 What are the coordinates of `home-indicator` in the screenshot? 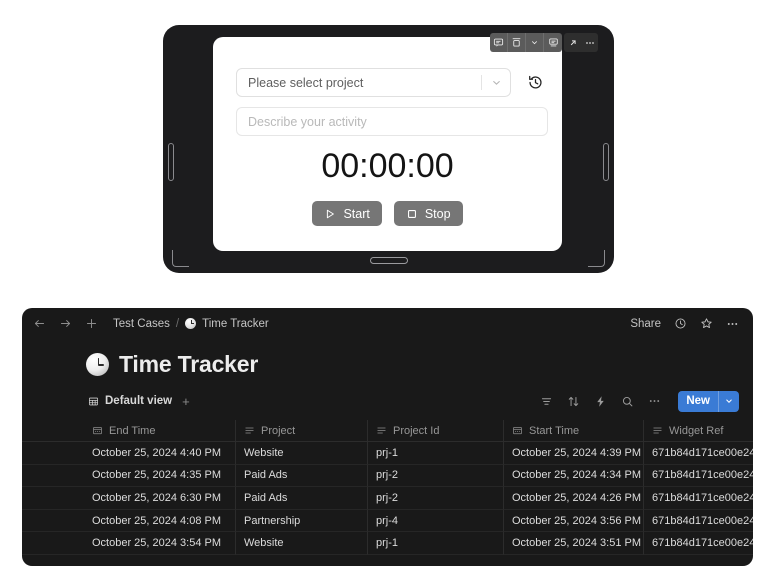 It's located at (388, 260).